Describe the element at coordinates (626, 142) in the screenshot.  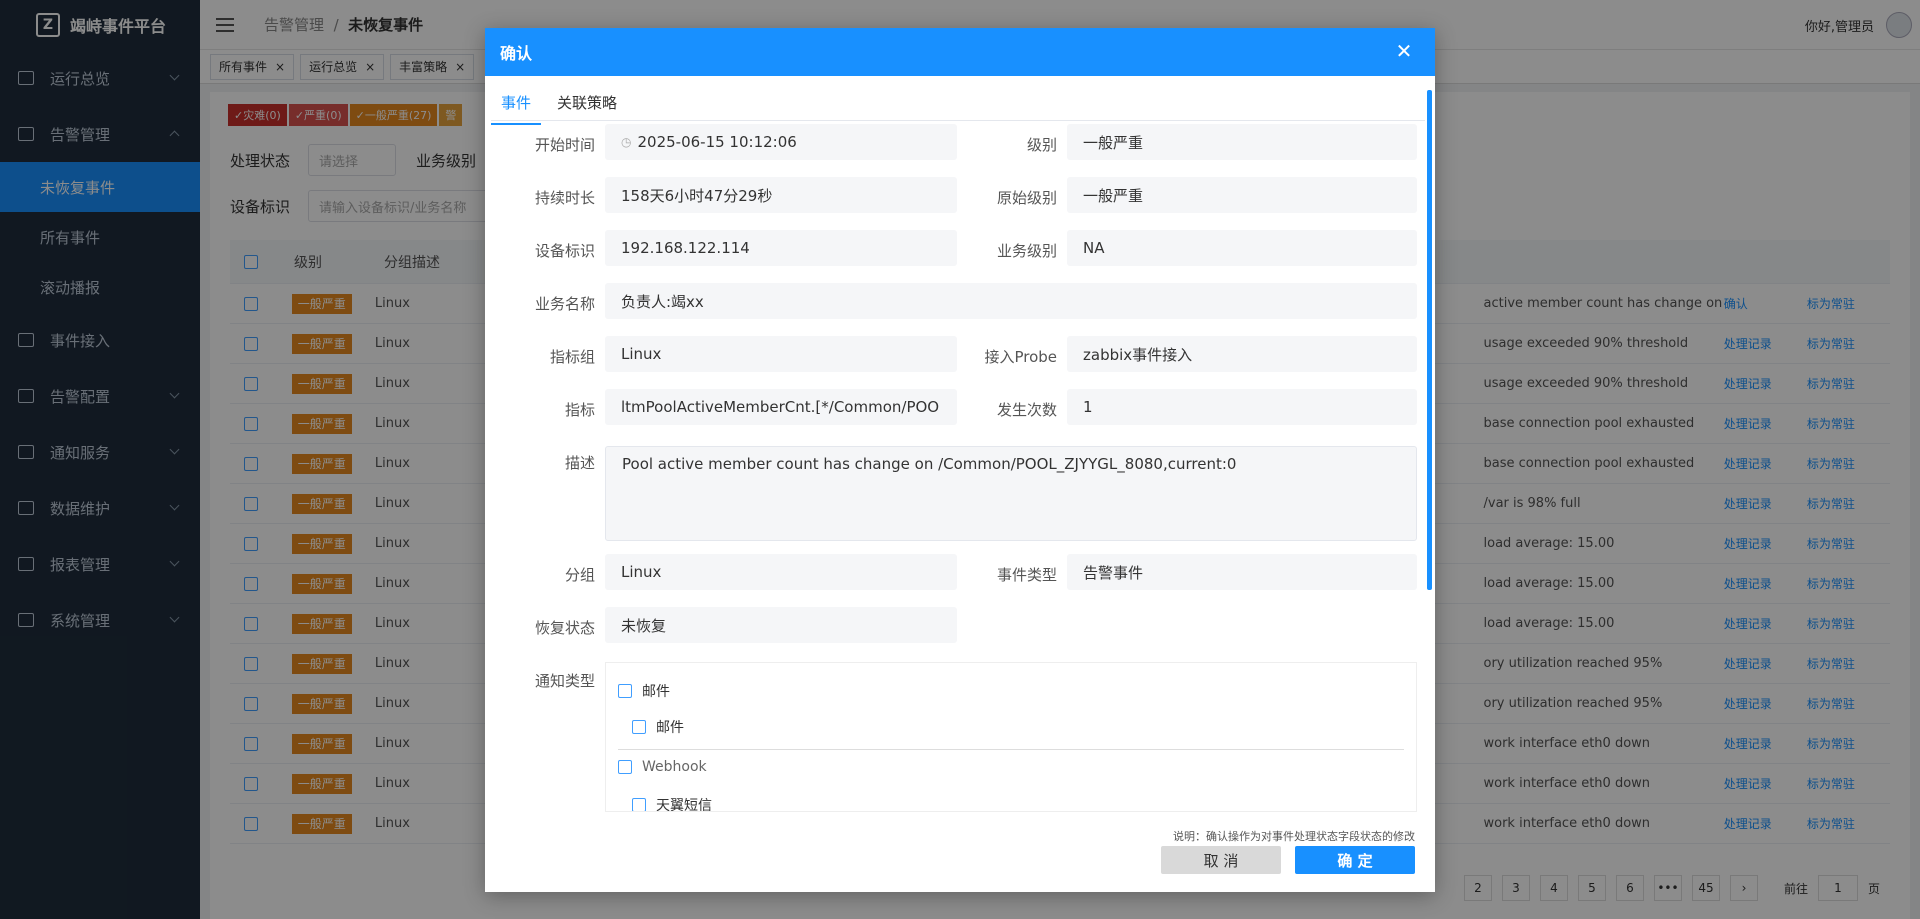
I see `clock-icon: ◷` at that location.